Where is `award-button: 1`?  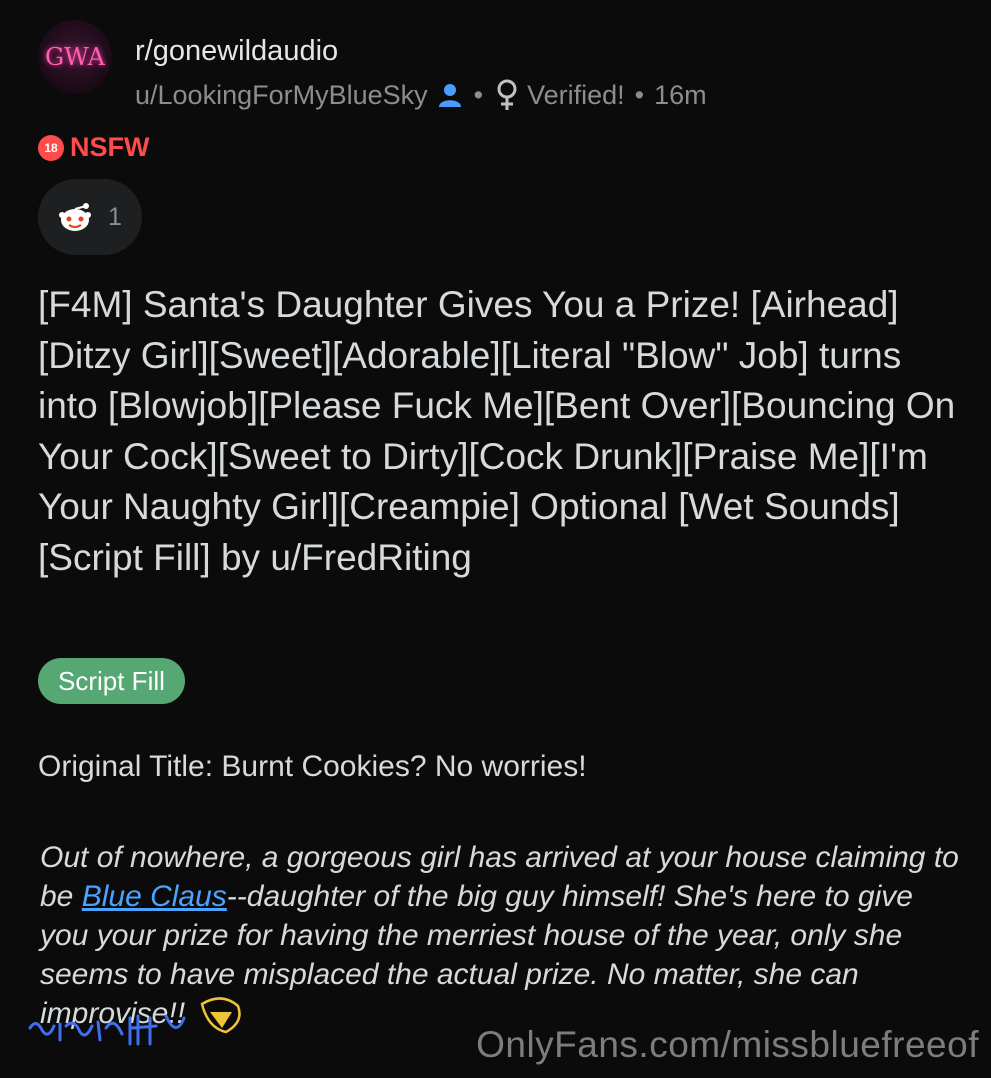
award-button: 1 is located at coordinates (90, 217).